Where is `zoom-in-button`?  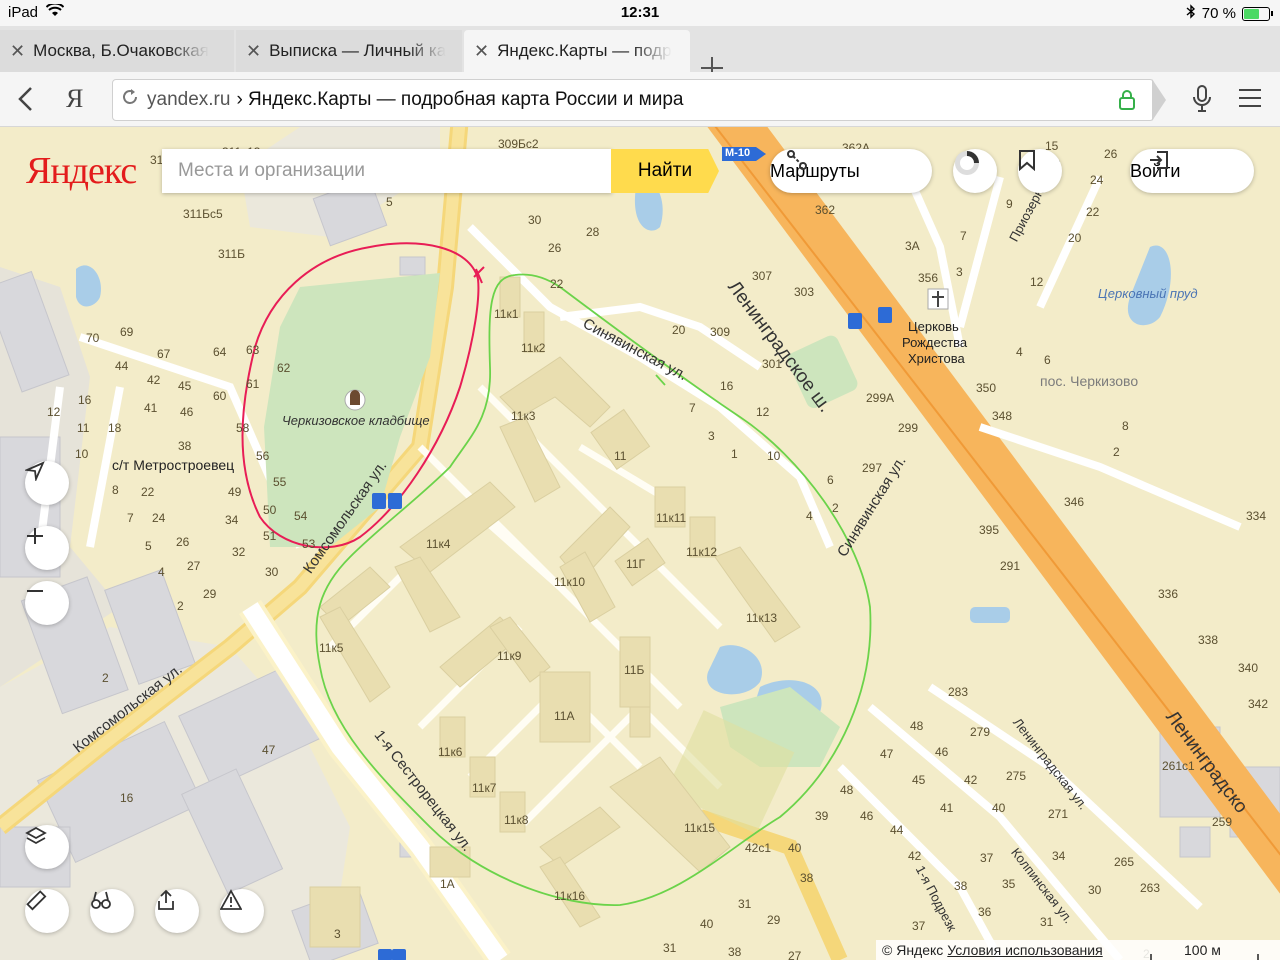
zoom-in-button is located at coordinates (47, 548).